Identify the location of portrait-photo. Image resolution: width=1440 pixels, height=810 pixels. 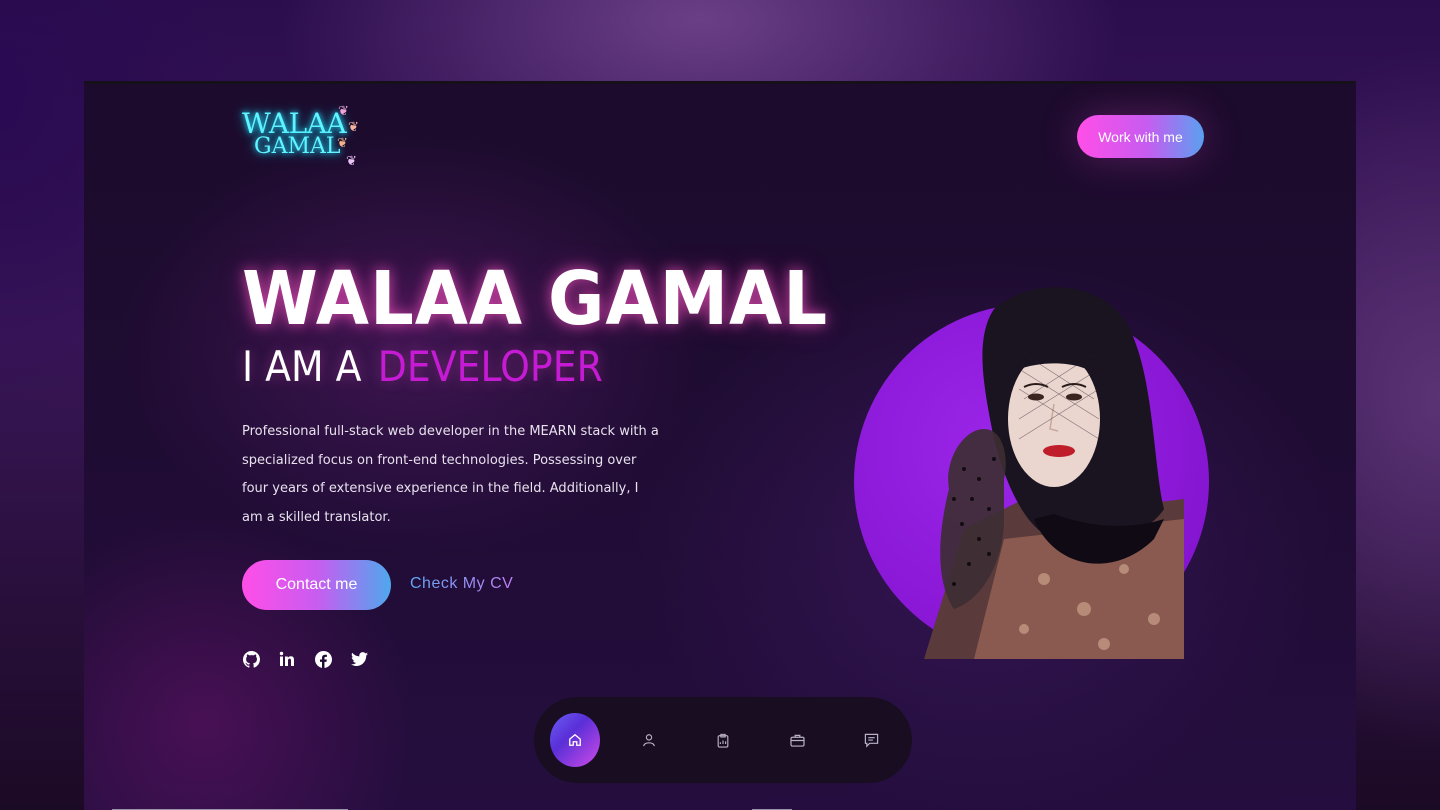
(1054, 473).